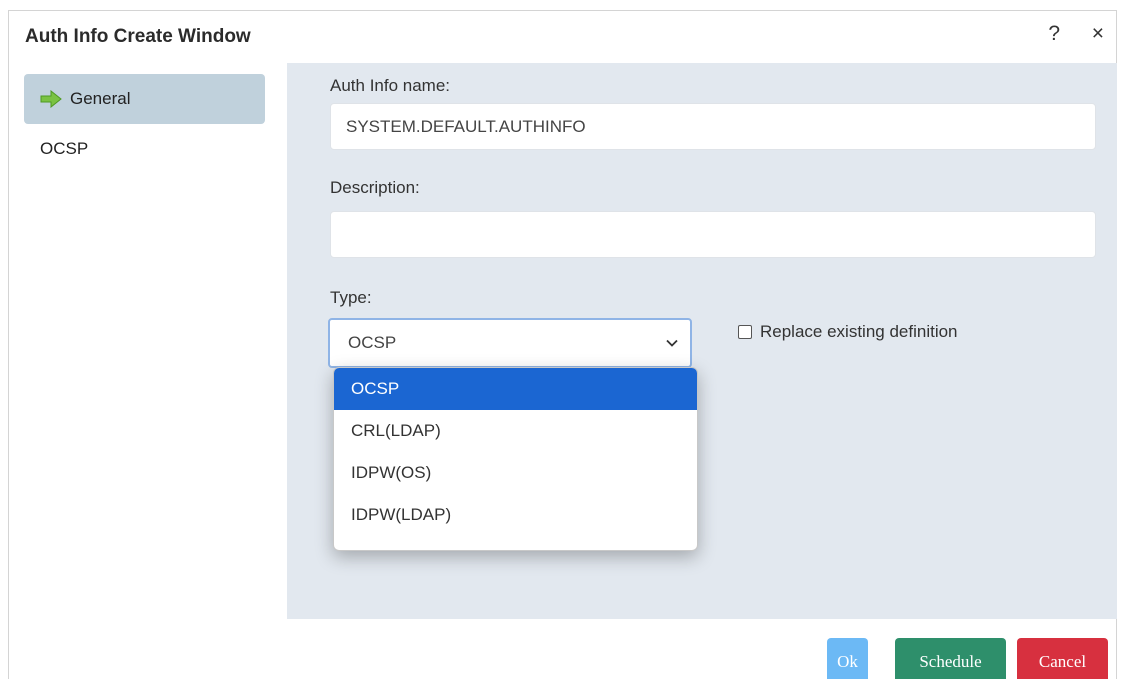 The image size is (1125, 679). I want to click on arrow-right-icon, so click(51, 99).